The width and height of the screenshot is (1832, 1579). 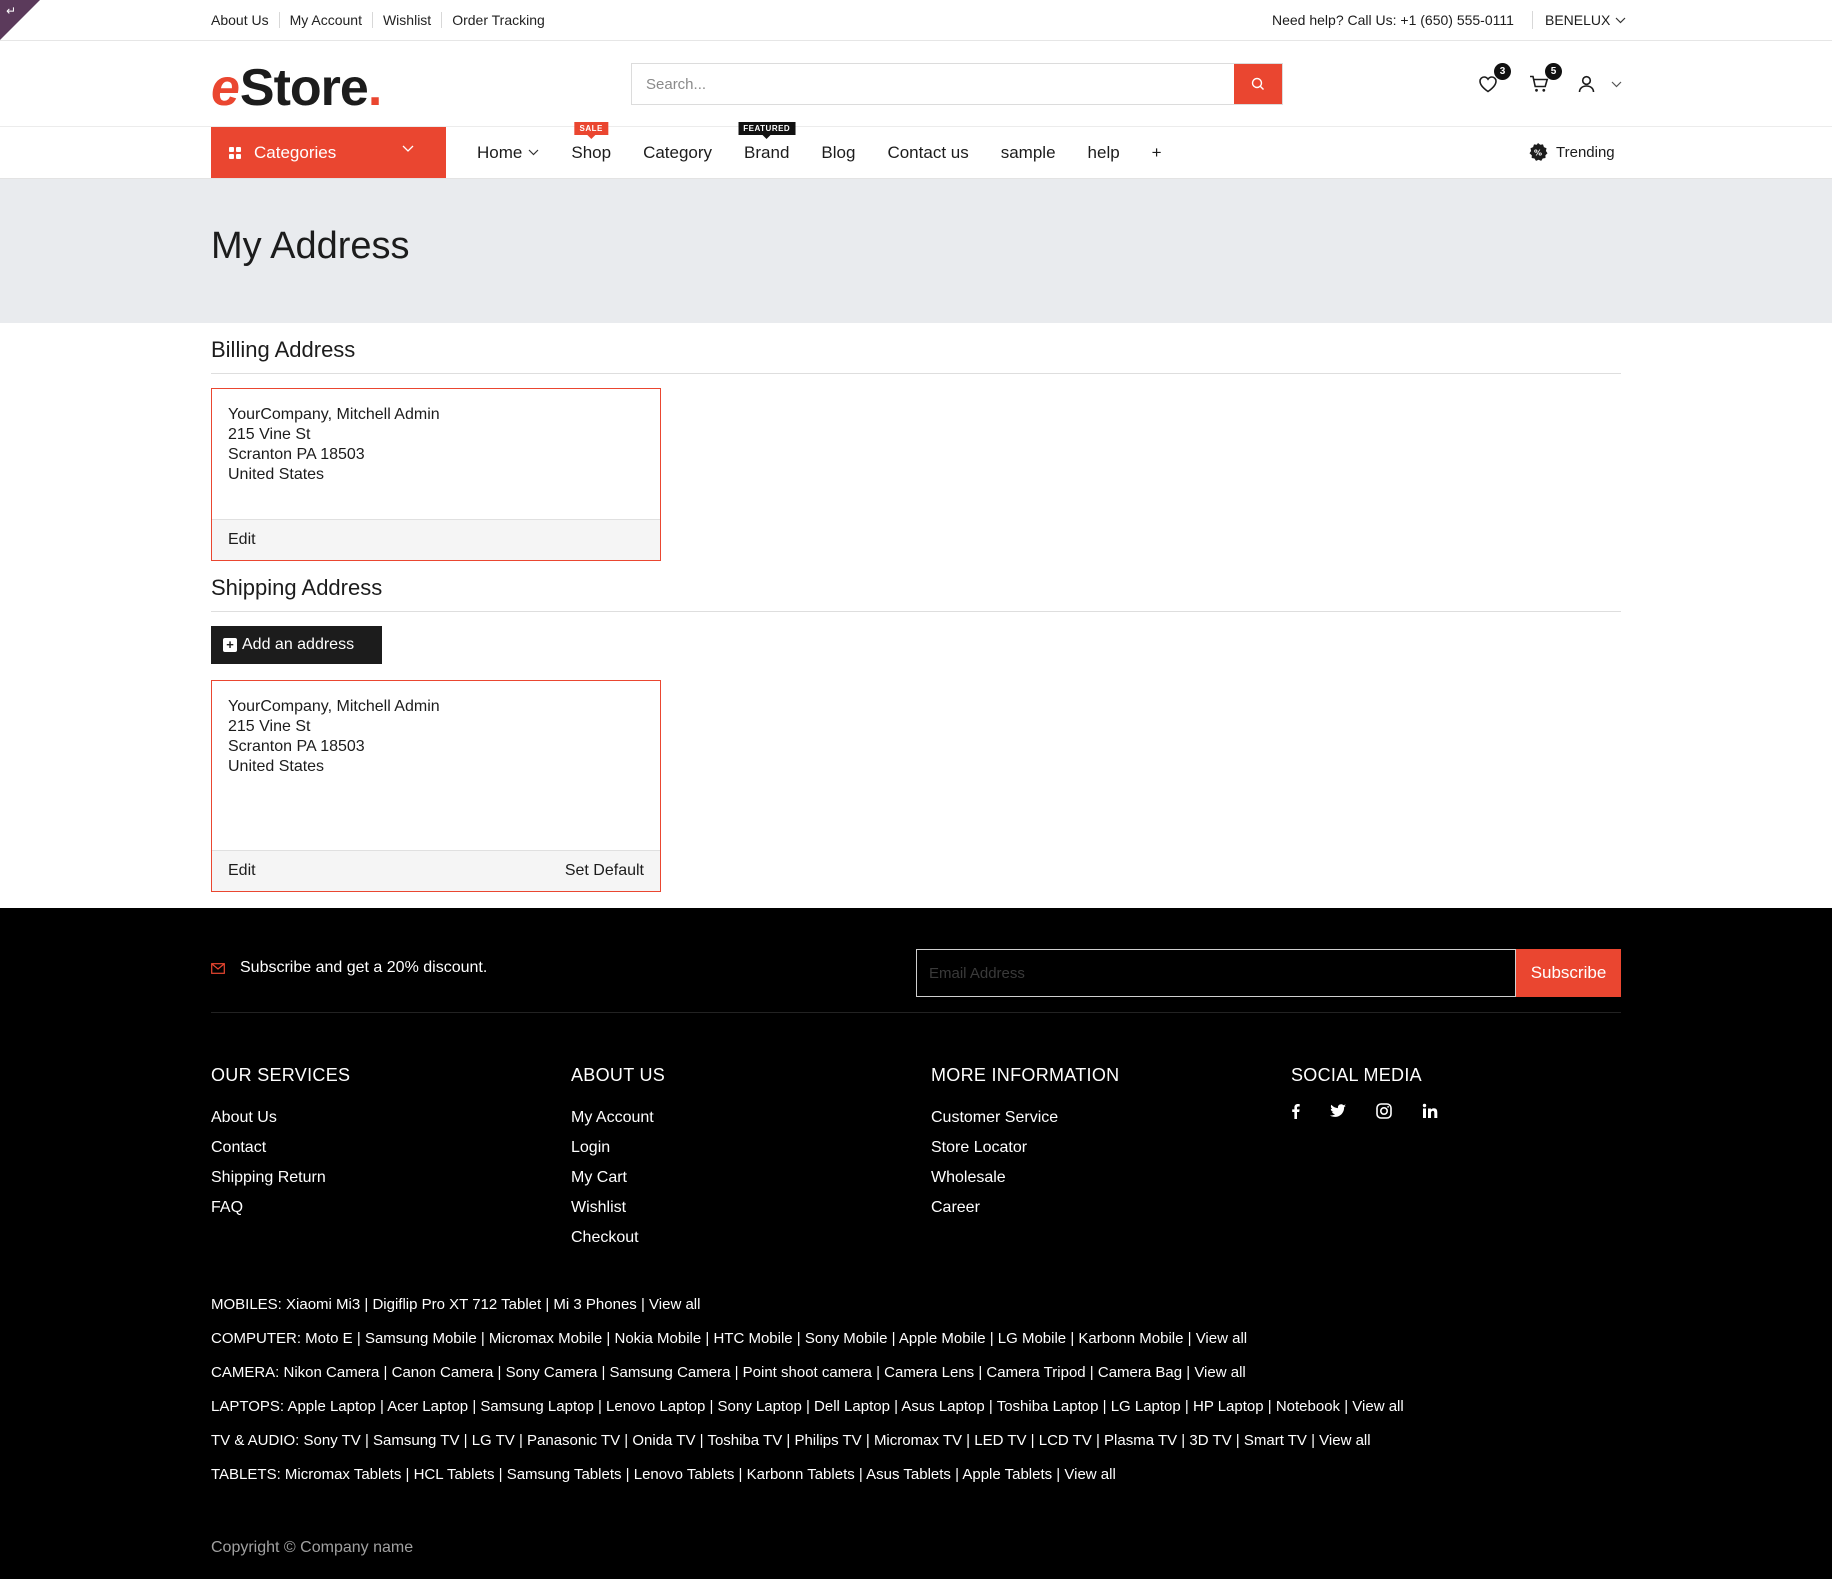 I want to click on footer-link: Contact, so click(x=280, y=1148).